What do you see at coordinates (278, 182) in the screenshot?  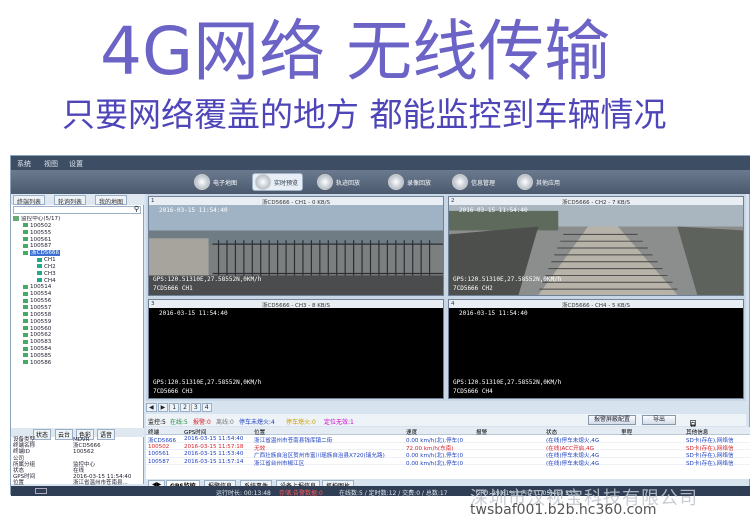 I see `toolbar-live-preview-button: 实时预览` at bounding box center [278, 182].